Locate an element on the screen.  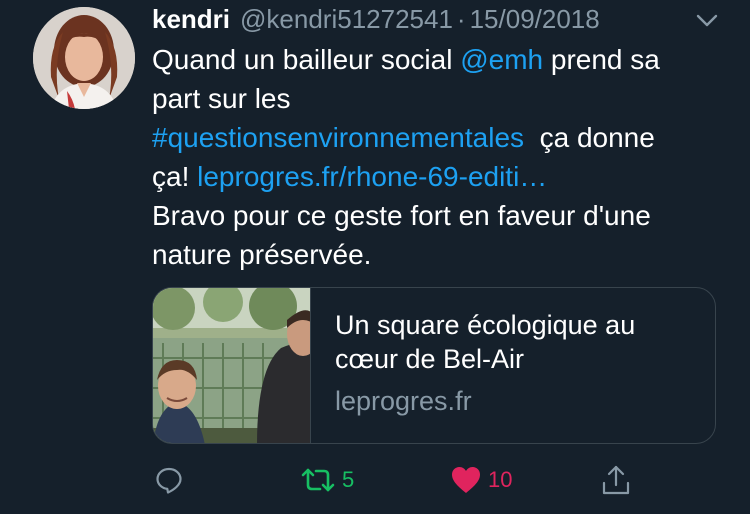
share-icon is located at coordinates (616, 480).